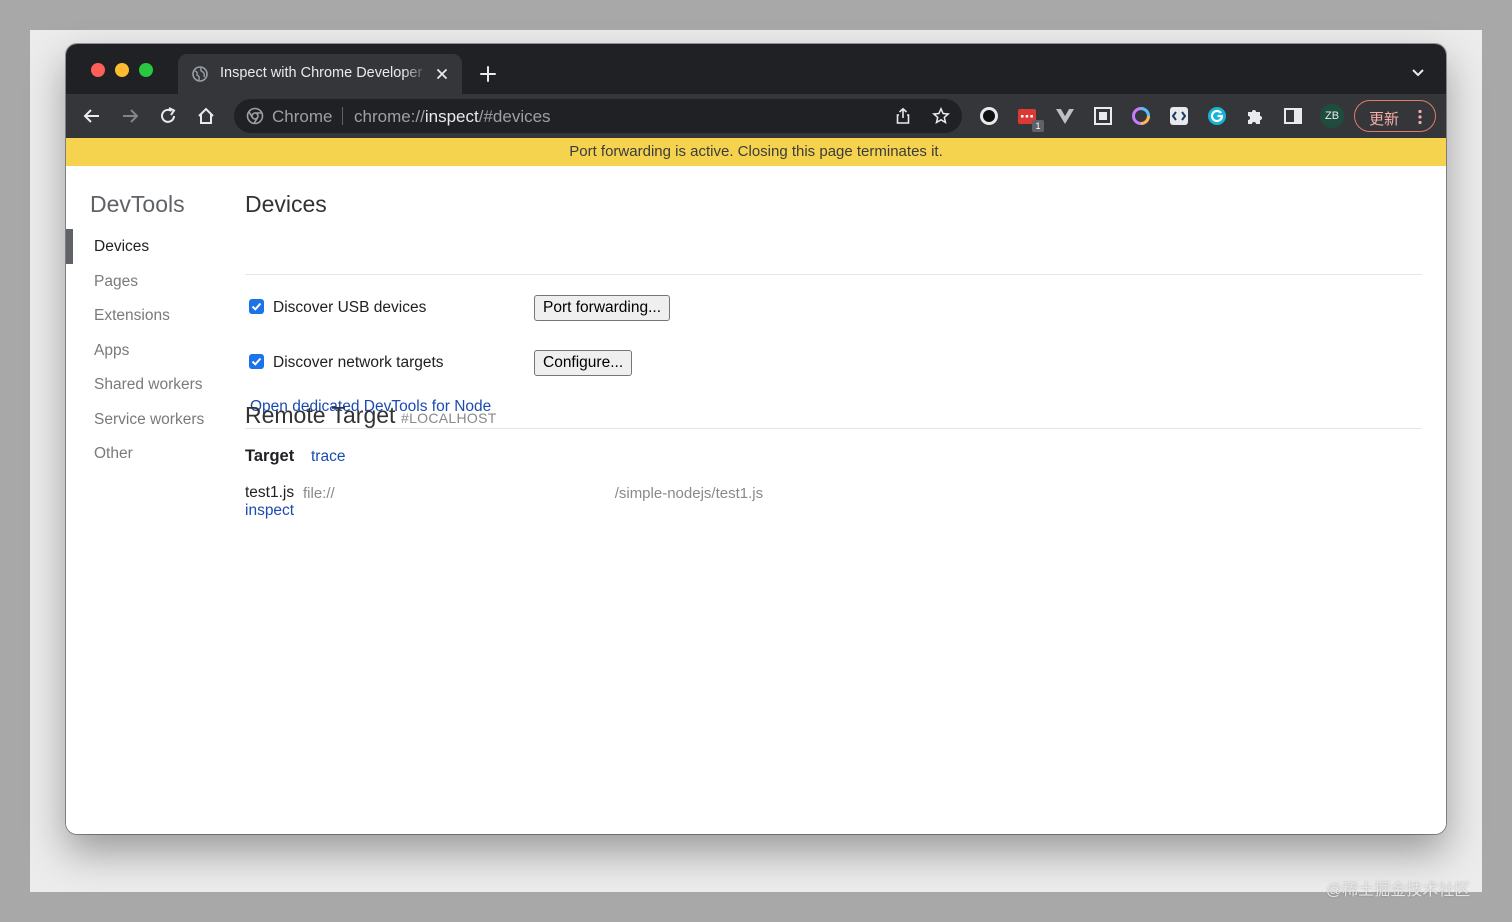 The height and width of the screenshot is (922, 1512). I want to click on extension-window-icon, so click(1103, 116).